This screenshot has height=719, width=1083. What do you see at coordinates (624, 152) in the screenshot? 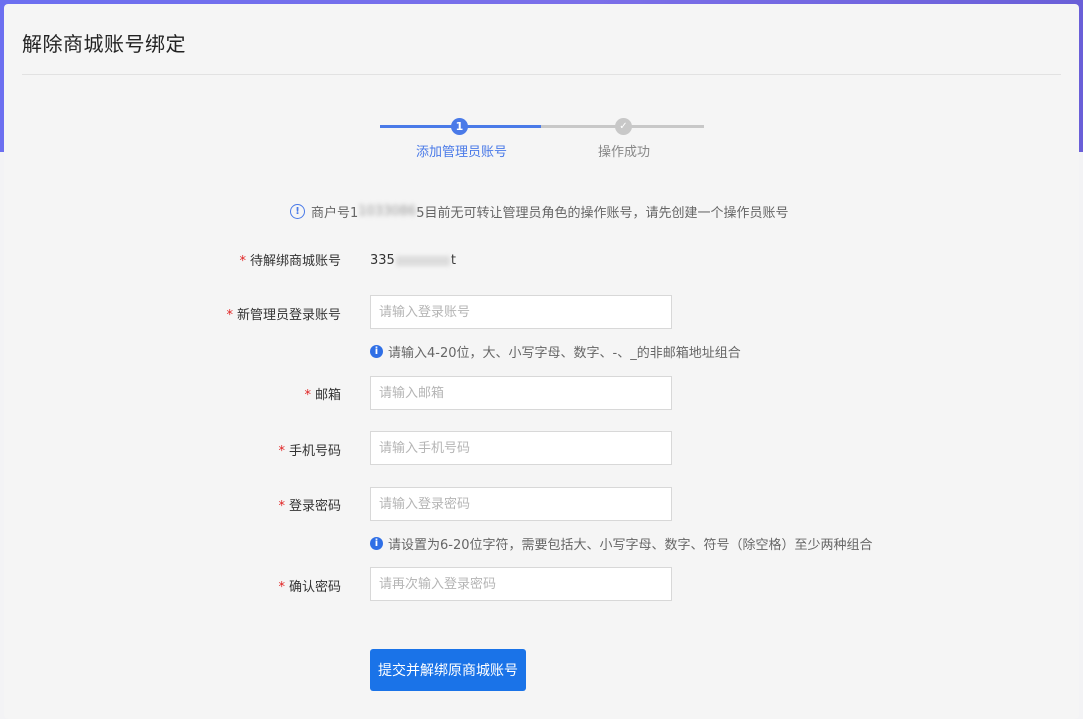
I see `step-2-label: 操作成功` at bounding box center [624, 152].